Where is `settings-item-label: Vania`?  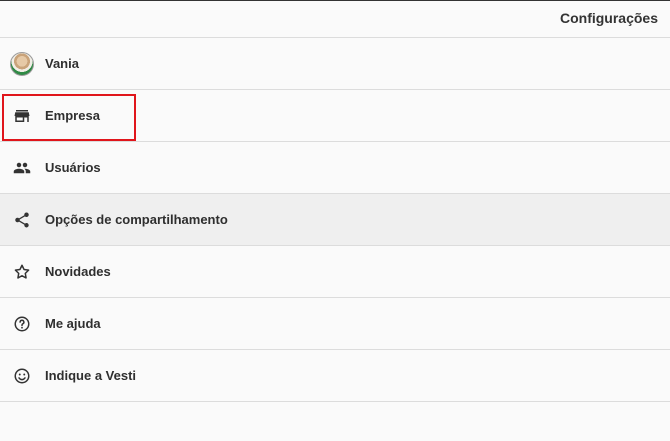 settings-item-label: Vania is located at coordinates (62, 63).